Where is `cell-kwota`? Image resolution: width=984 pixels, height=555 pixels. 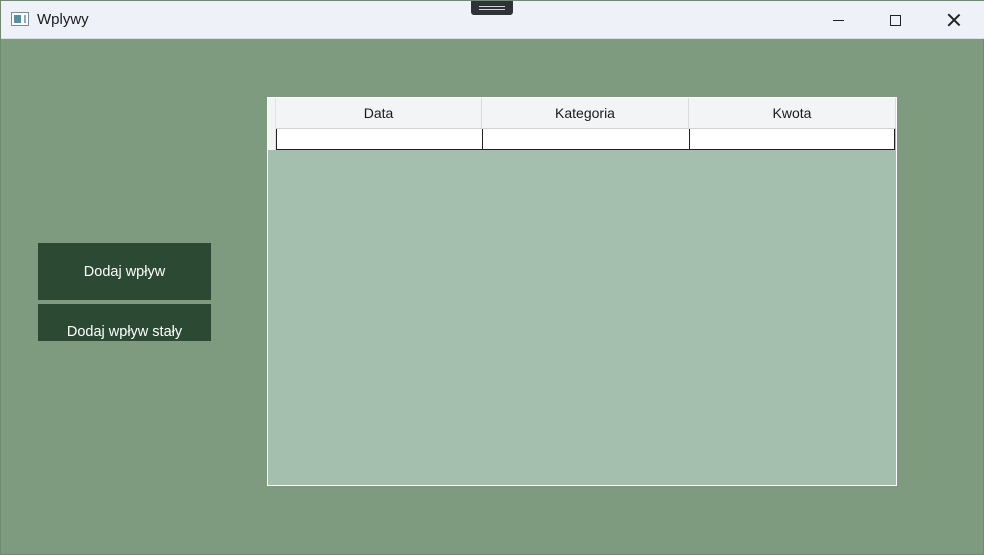
cell-kwota is located at coordinates (792, 139).